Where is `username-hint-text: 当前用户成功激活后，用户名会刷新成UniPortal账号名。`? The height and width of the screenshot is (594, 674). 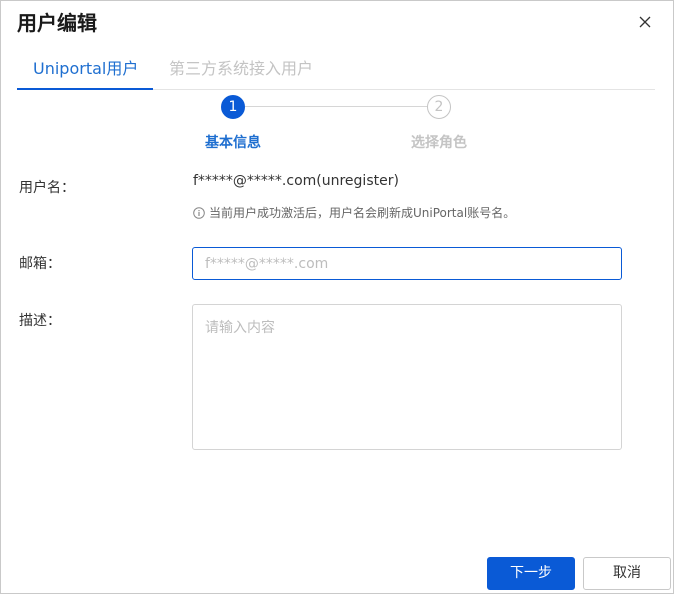
username-hint-text: 当前用户成功激活后，用户名会刷新成UniPortal账号名。 is located at coordinates (362, 213).